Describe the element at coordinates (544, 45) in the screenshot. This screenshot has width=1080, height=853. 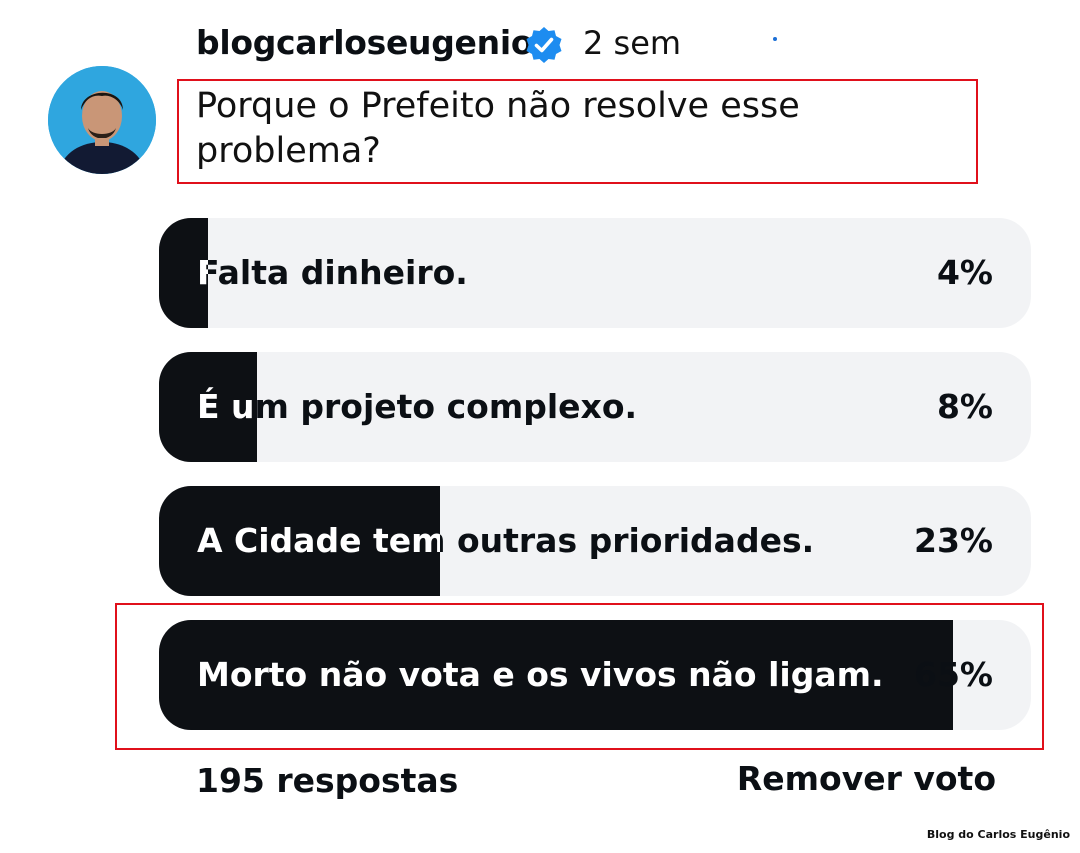
I see `verified-badge-icon` at that location.